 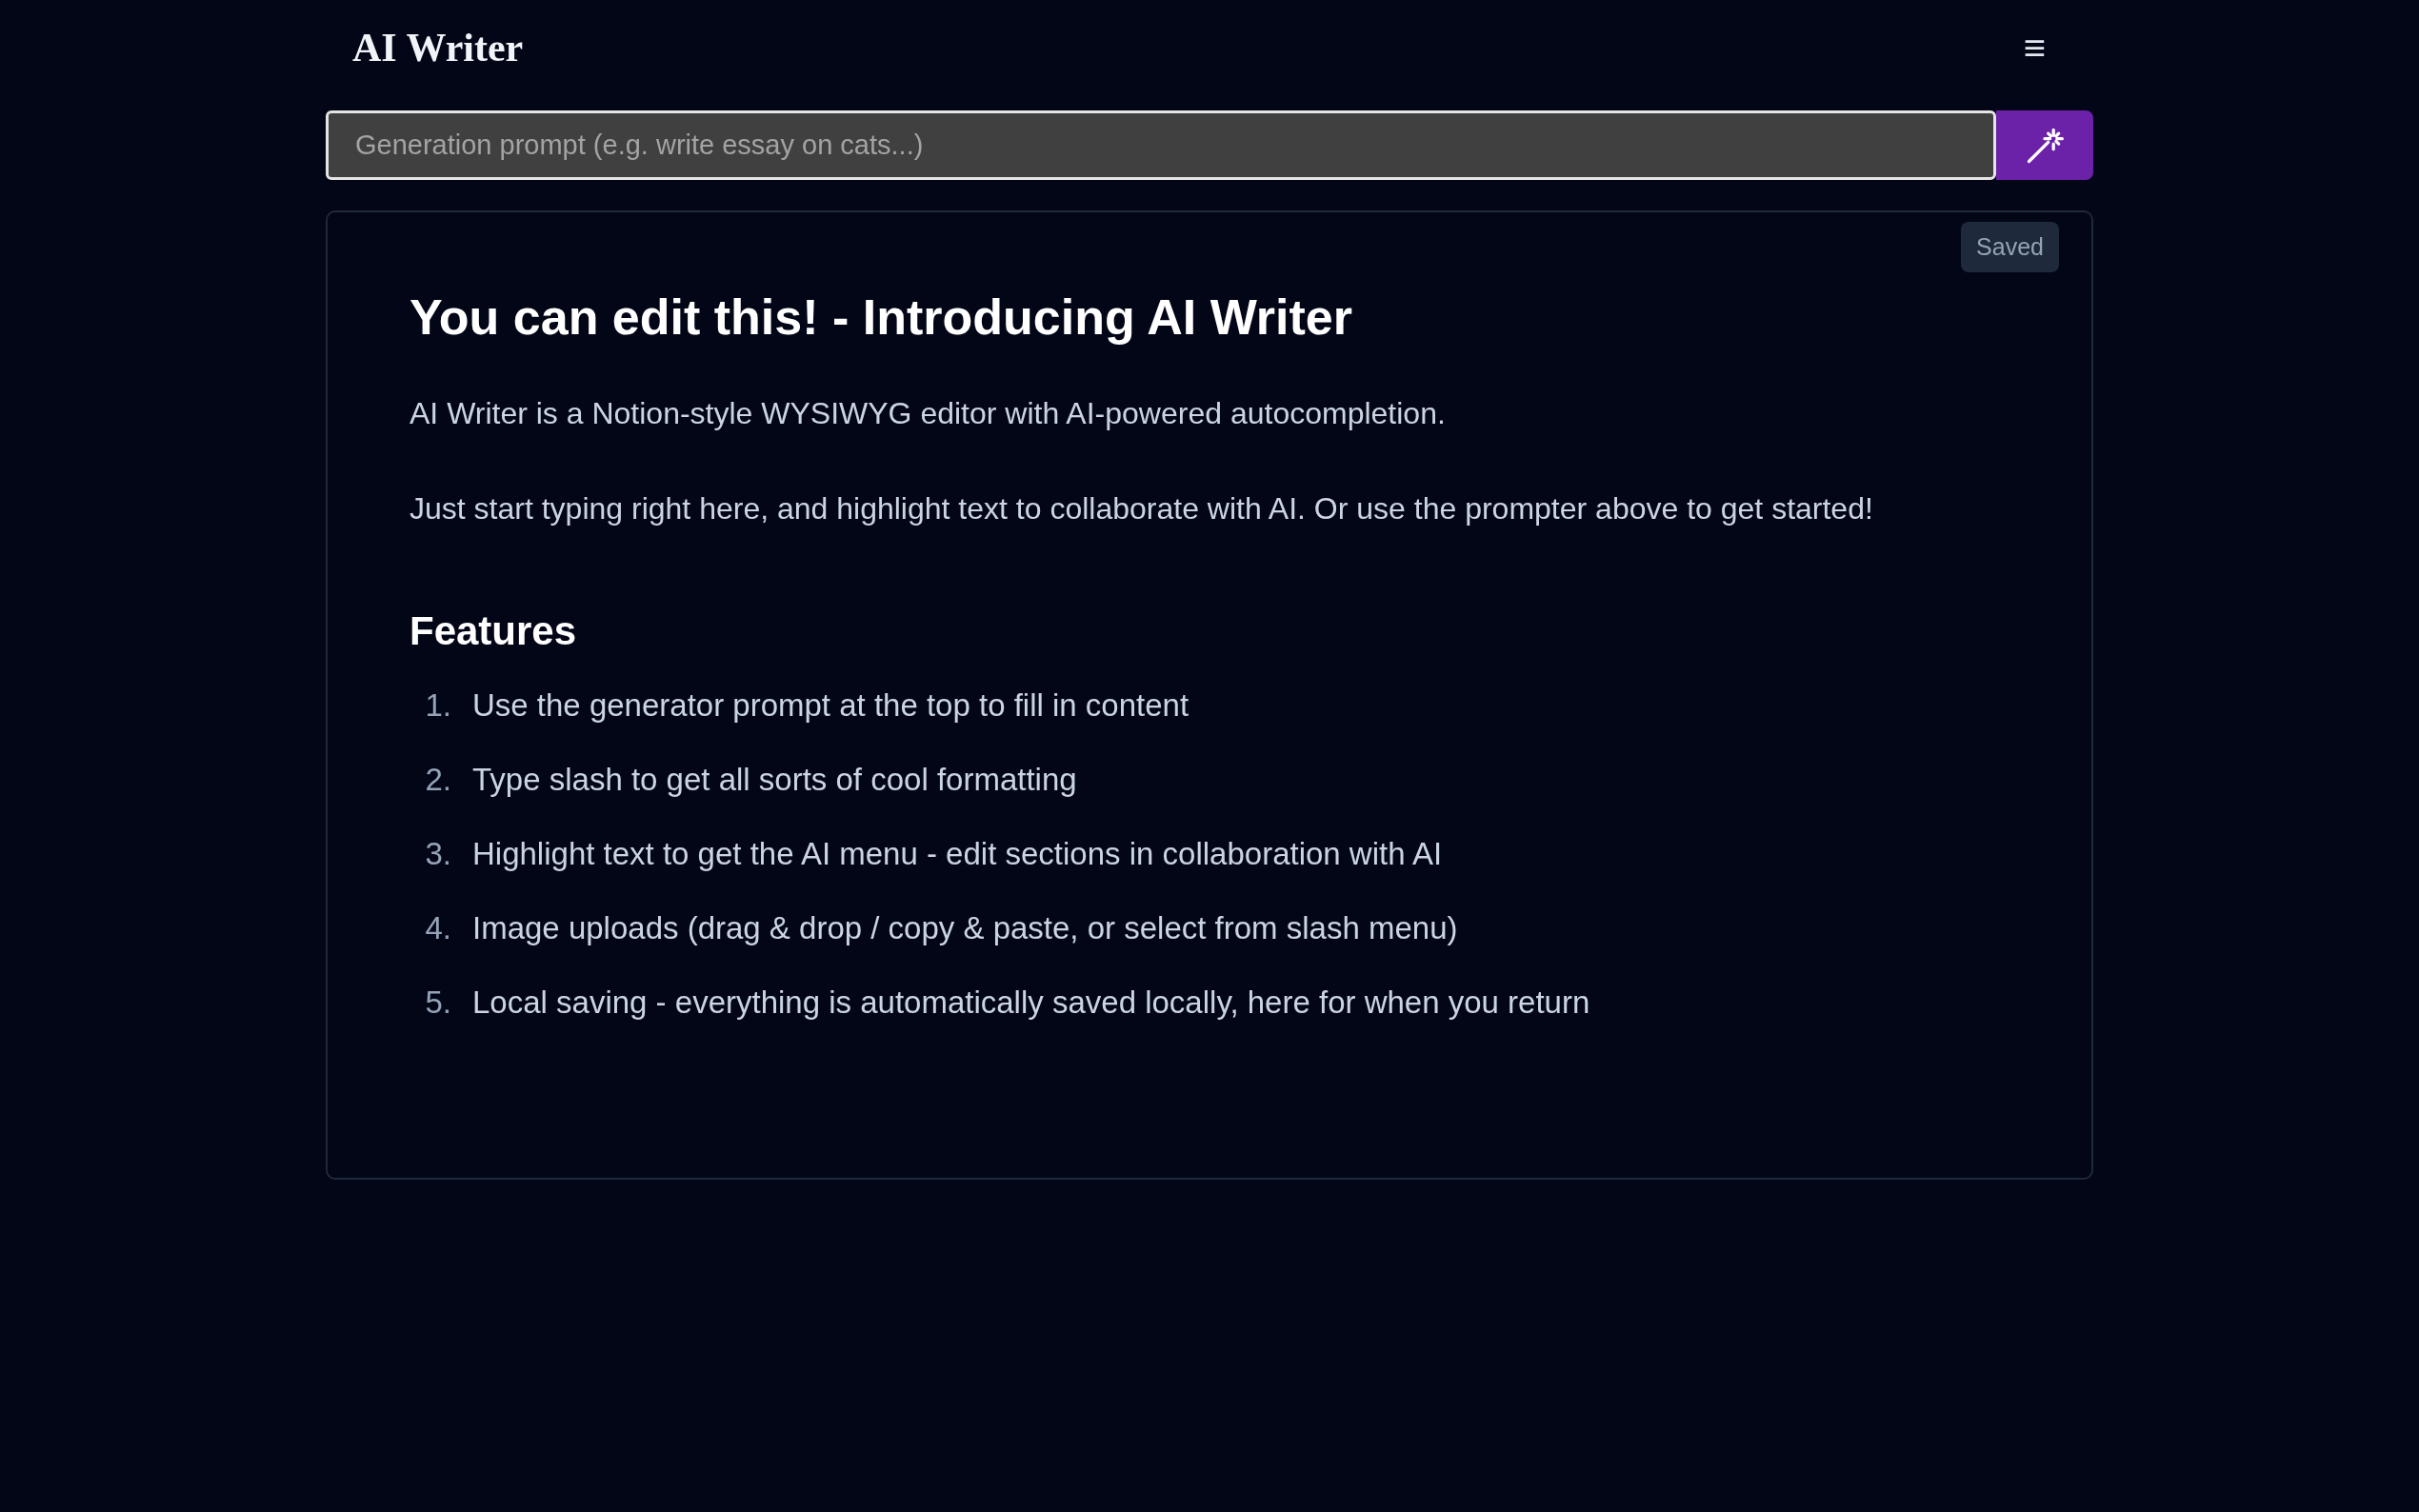 What do you see at coordinates (437, 1003) in the screenshot?
I see `list-number: 5.` at bounding box center [437, 1003].